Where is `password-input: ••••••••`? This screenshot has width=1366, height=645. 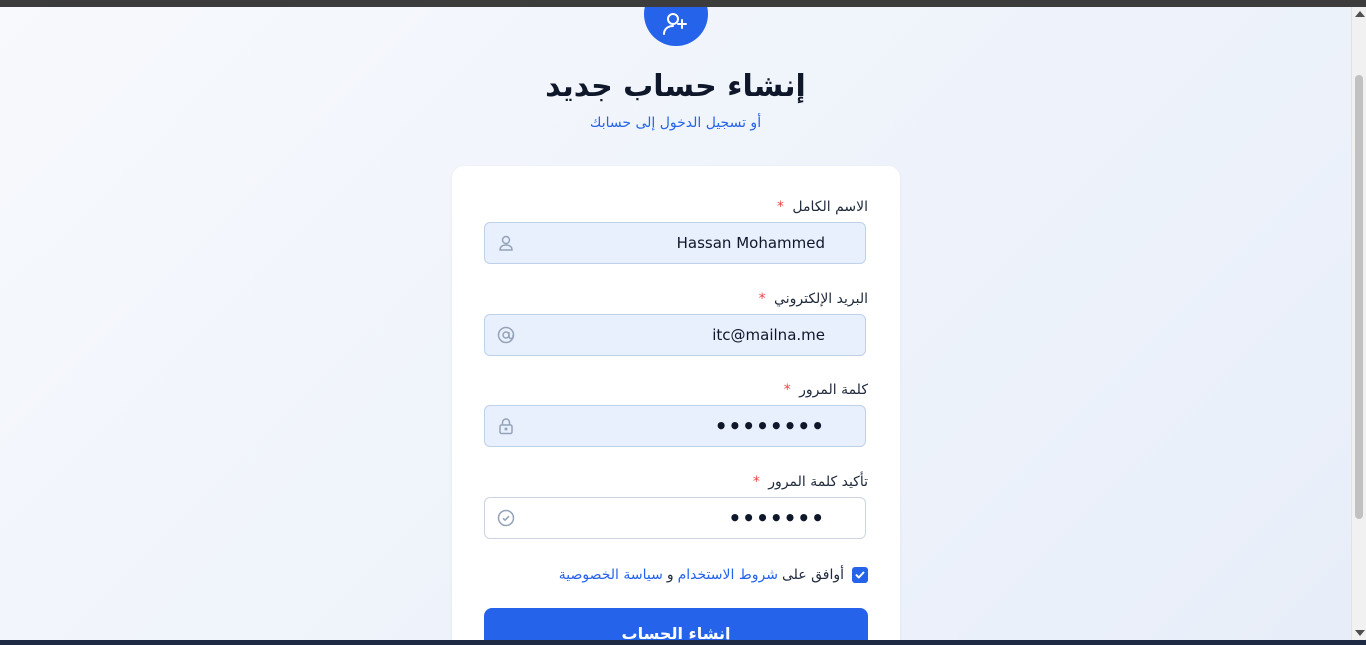
password-input: •••••••• is located at coordinates (675, 426).